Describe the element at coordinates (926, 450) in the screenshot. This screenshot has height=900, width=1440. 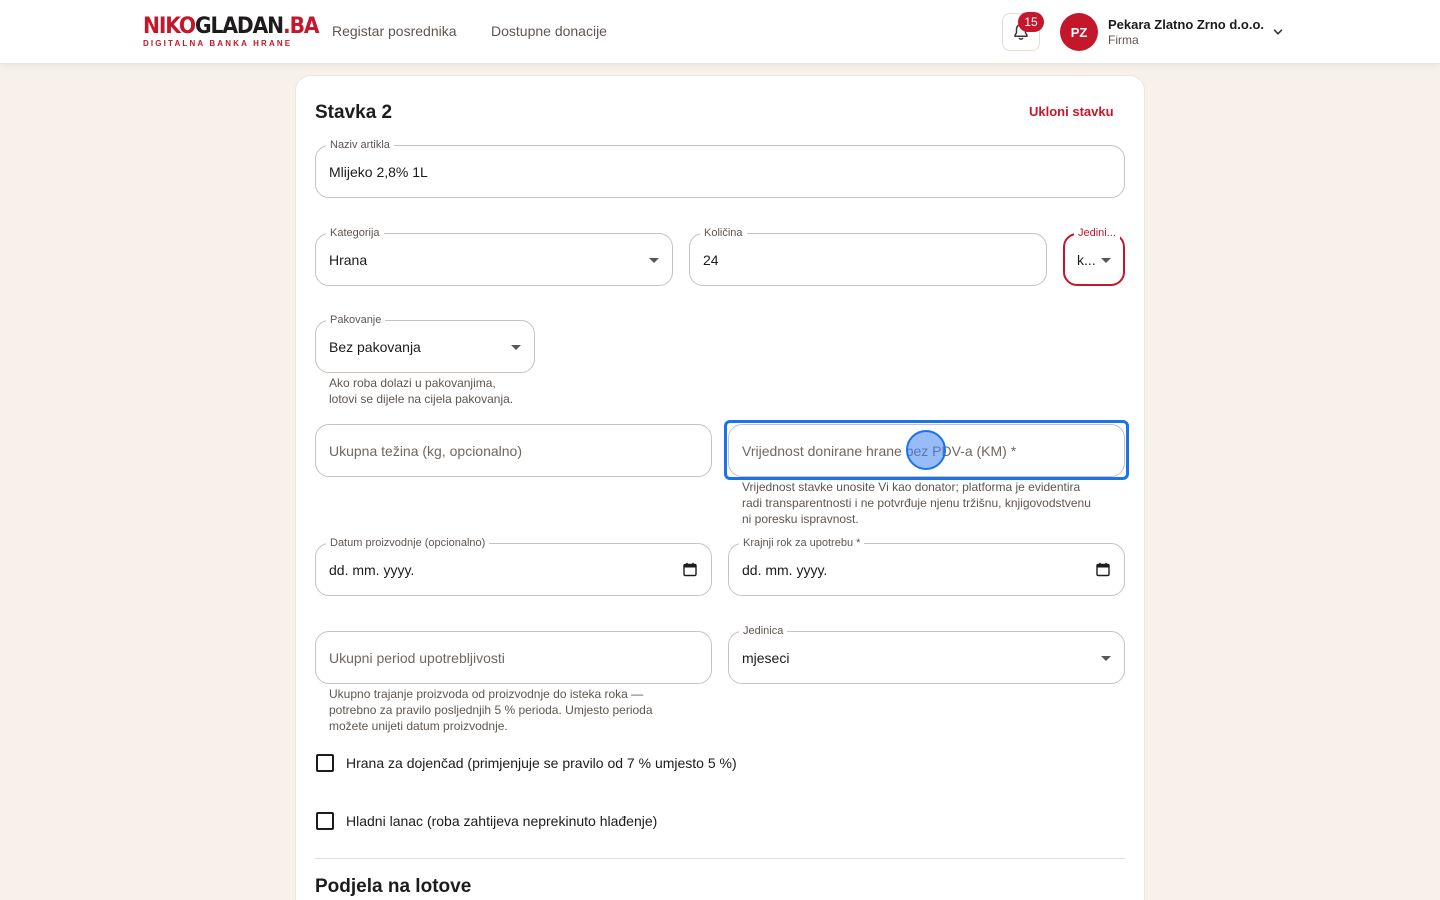
I see `click-indicator` at that location.